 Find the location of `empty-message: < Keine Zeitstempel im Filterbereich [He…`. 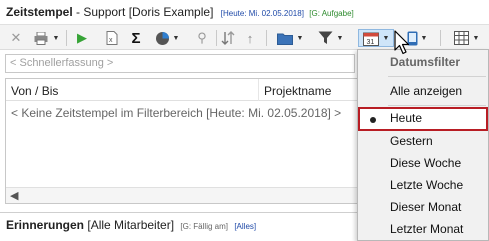

empty-message: < Keine Zeitstempel im Filterbereich [He… is located at coordinates (176, 113).